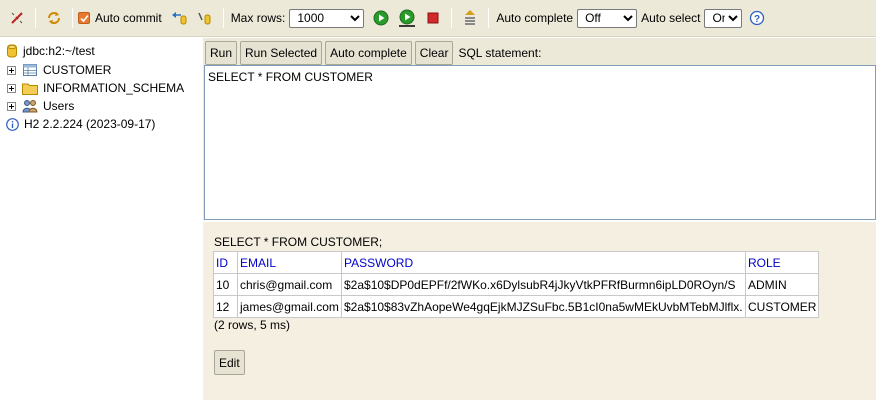 The width and height of the screenshot is (876, 400). I want to click on column-header: PASSWORD, so click(543, 262).